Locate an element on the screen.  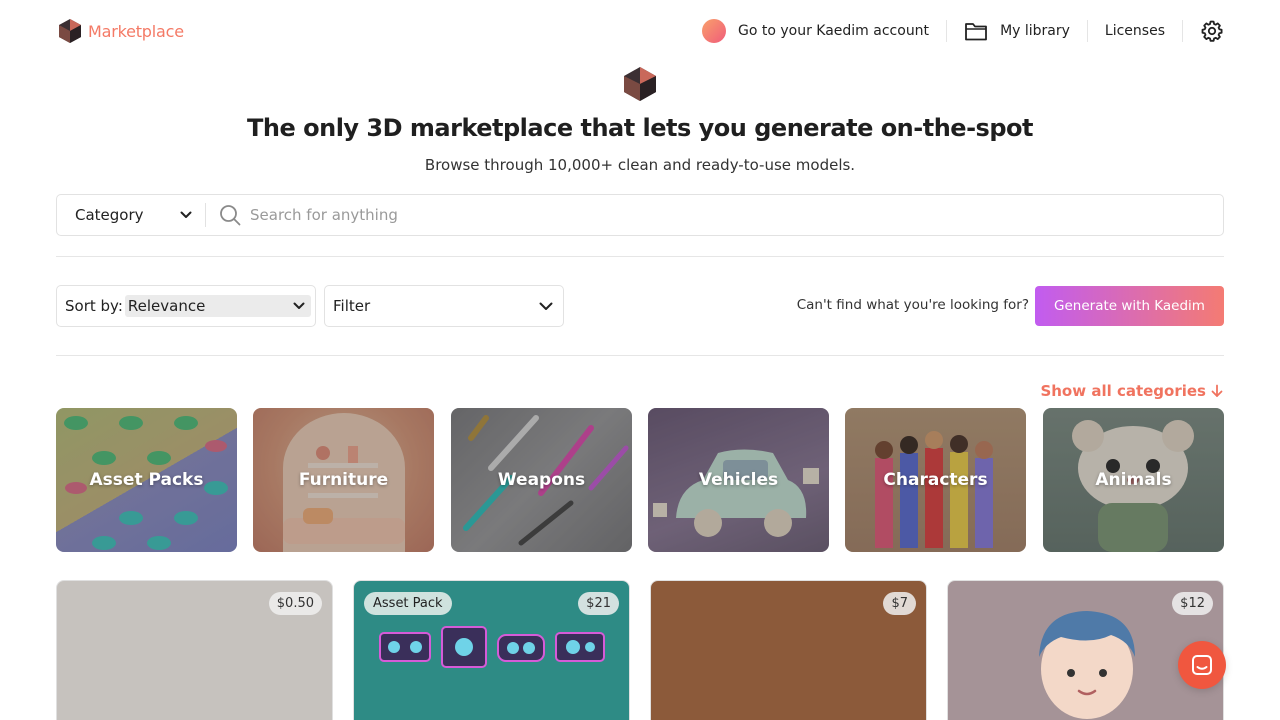
show-all-categories-link: Show all categories is located at coordinates (1132, 391).